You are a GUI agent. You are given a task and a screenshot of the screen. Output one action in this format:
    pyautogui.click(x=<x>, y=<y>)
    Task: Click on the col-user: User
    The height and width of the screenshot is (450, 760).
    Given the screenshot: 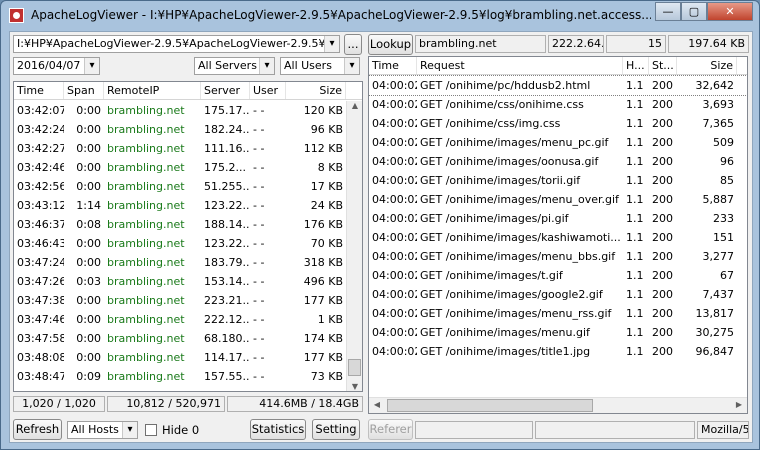 What is the action you would take?
    pyautogui.click(x=268, y=90)
    